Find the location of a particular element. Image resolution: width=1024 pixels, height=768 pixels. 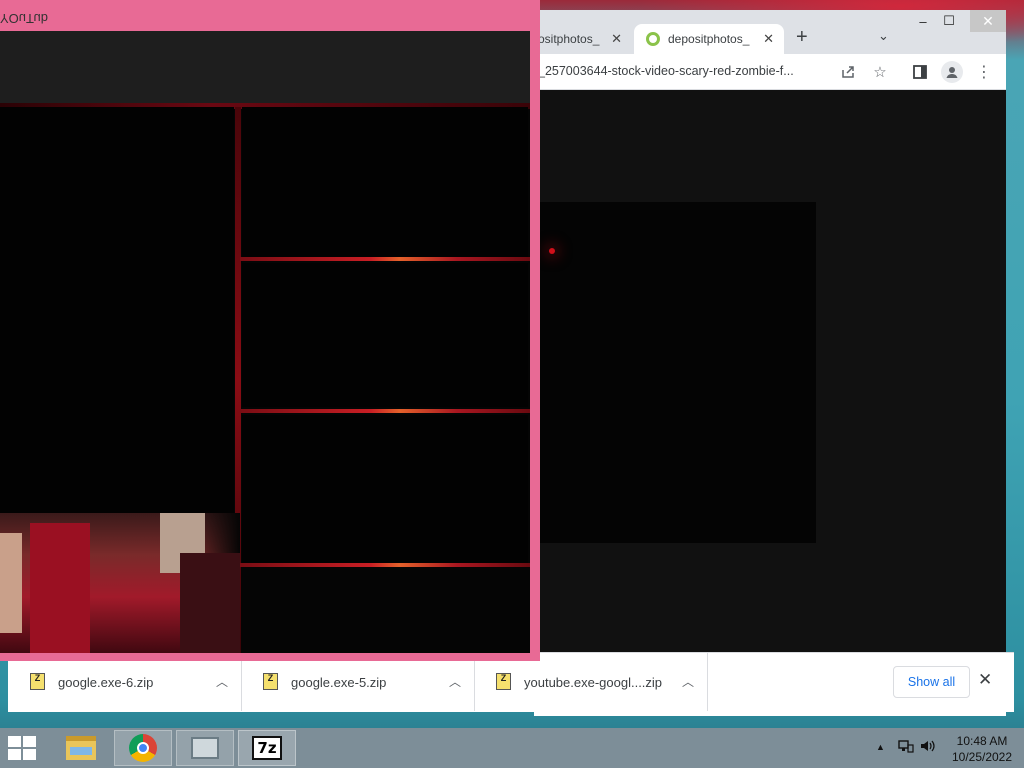

taskbar-resource-monitor is located at coordinates (205, 748).